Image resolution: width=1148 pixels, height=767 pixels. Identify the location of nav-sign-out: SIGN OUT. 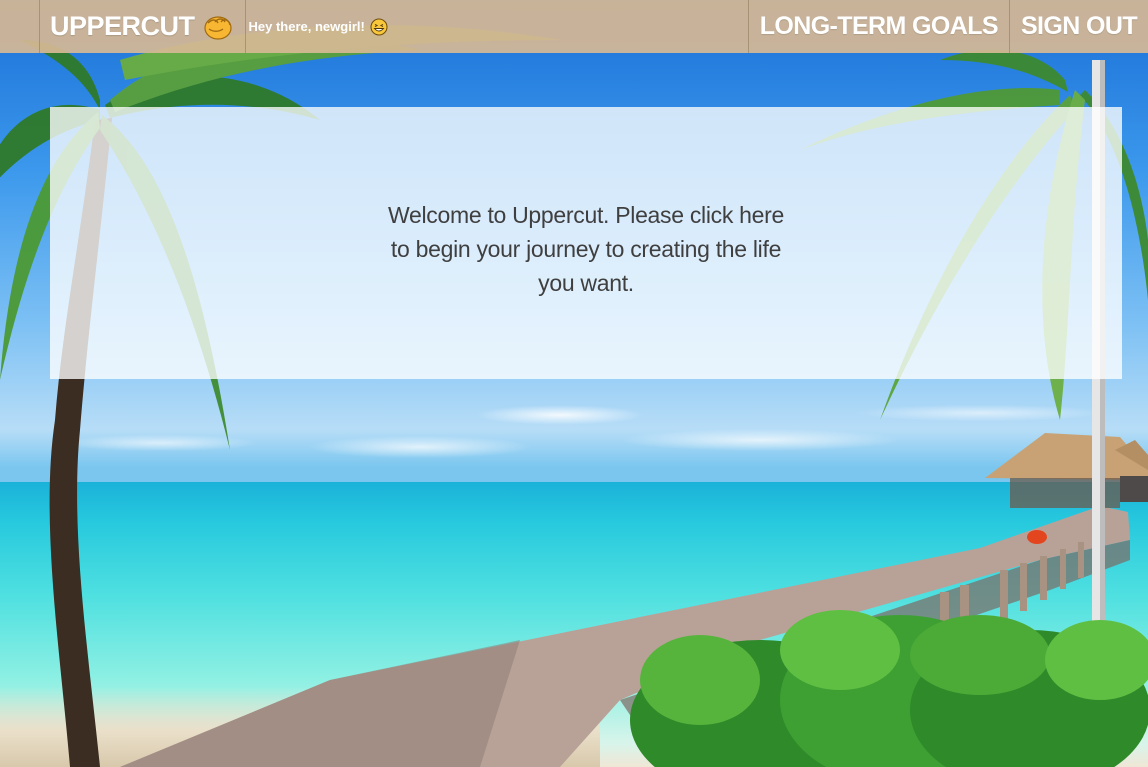
(1079, 26).